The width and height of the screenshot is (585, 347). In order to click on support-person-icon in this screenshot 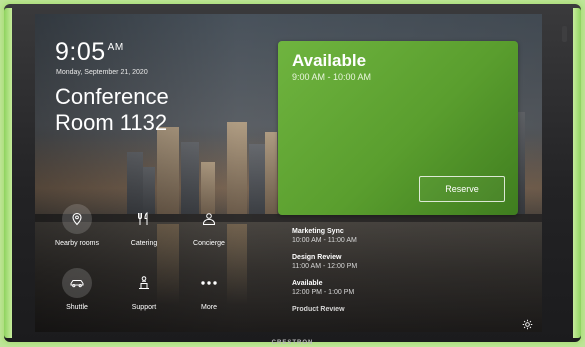, I will do `click(144, 283)`.